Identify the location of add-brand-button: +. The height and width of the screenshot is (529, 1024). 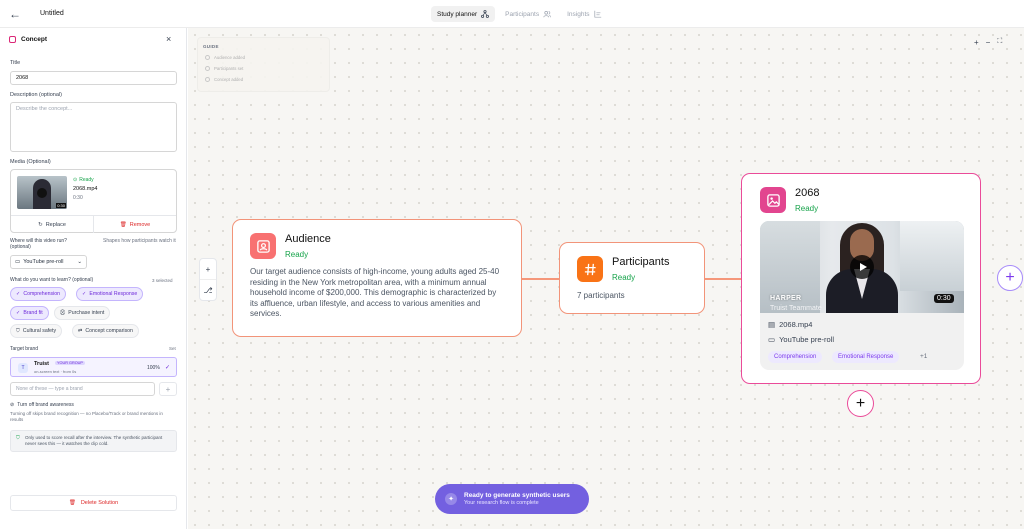
(168, 389).